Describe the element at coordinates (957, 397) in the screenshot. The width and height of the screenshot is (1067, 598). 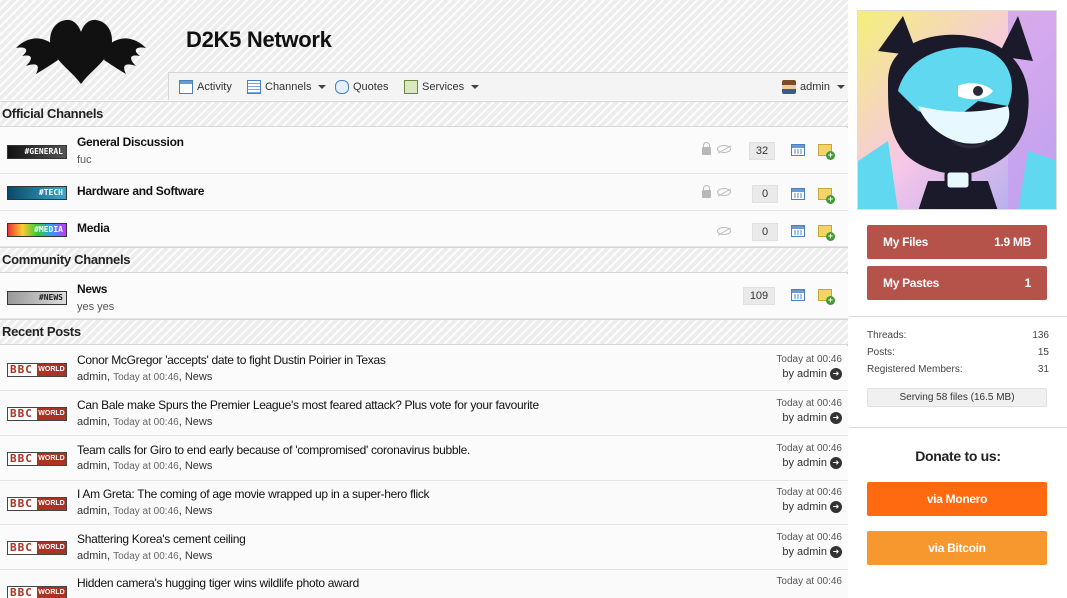
I see `serving-files-status: Serving 58 files (16.5 MB)` at that location.